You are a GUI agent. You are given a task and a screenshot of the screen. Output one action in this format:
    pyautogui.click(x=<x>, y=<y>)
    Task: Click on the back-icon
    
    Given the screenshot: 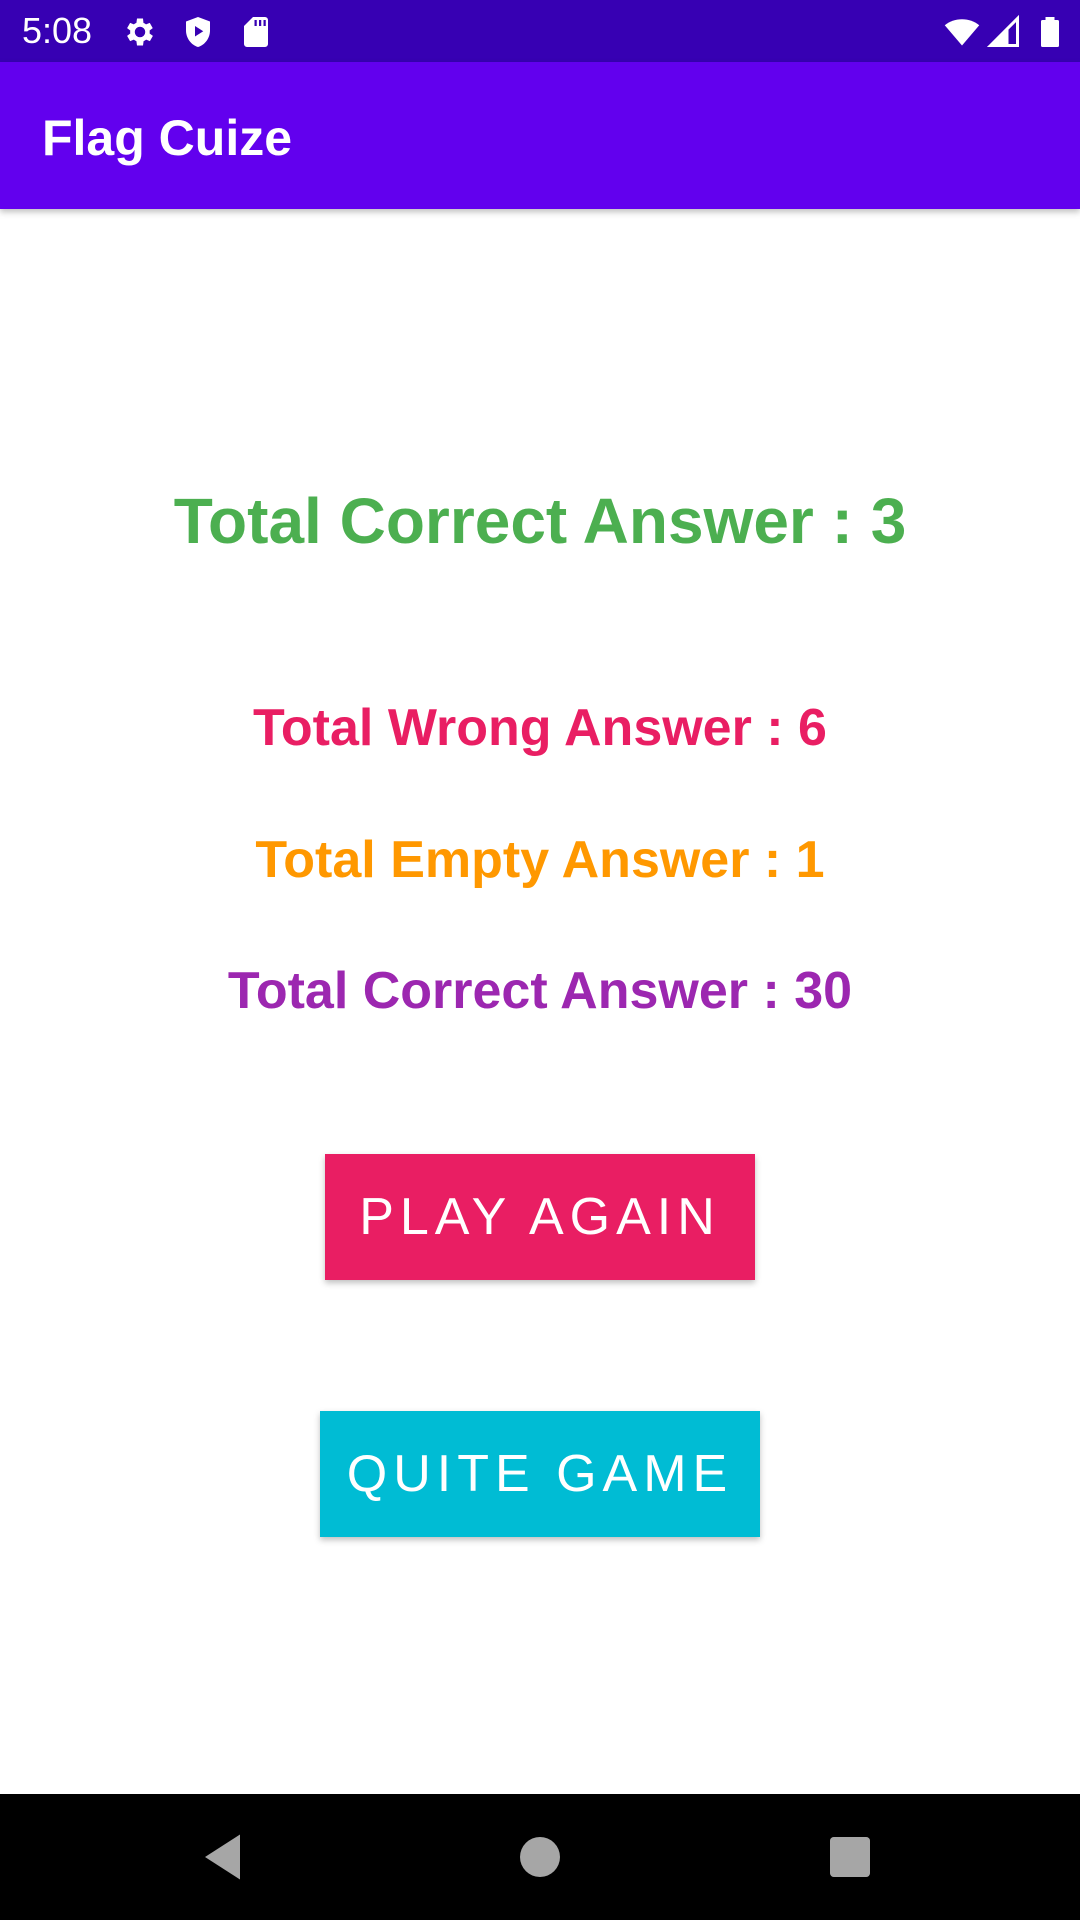 What is the action you would take?
    pyautogui.click(x=225, y=1857)
    